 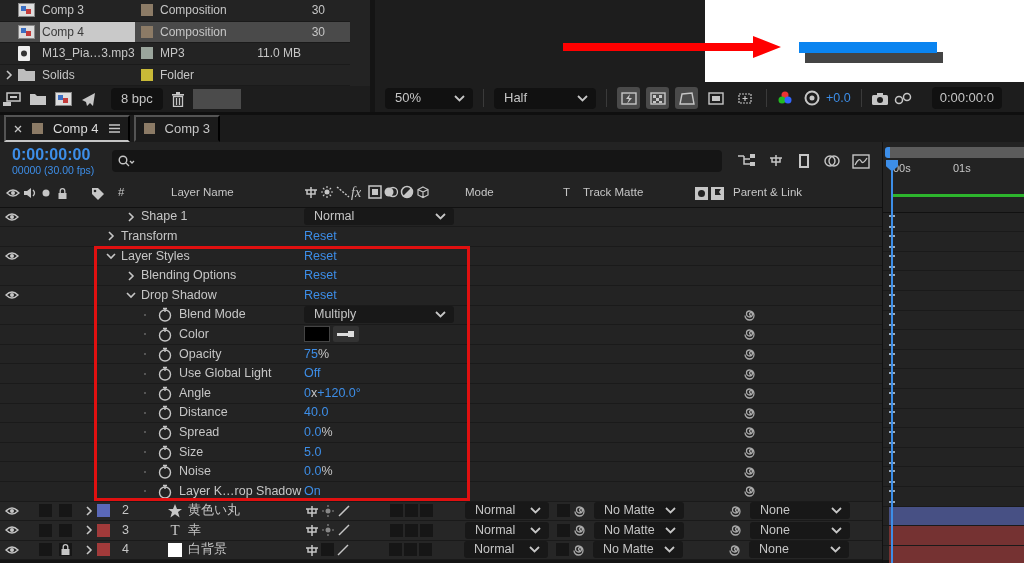 What do you see at coordinates (175, 32) in the screenshot?
I see `project-row: Comp 4 Composition 30` at bounding box center [175, 32].